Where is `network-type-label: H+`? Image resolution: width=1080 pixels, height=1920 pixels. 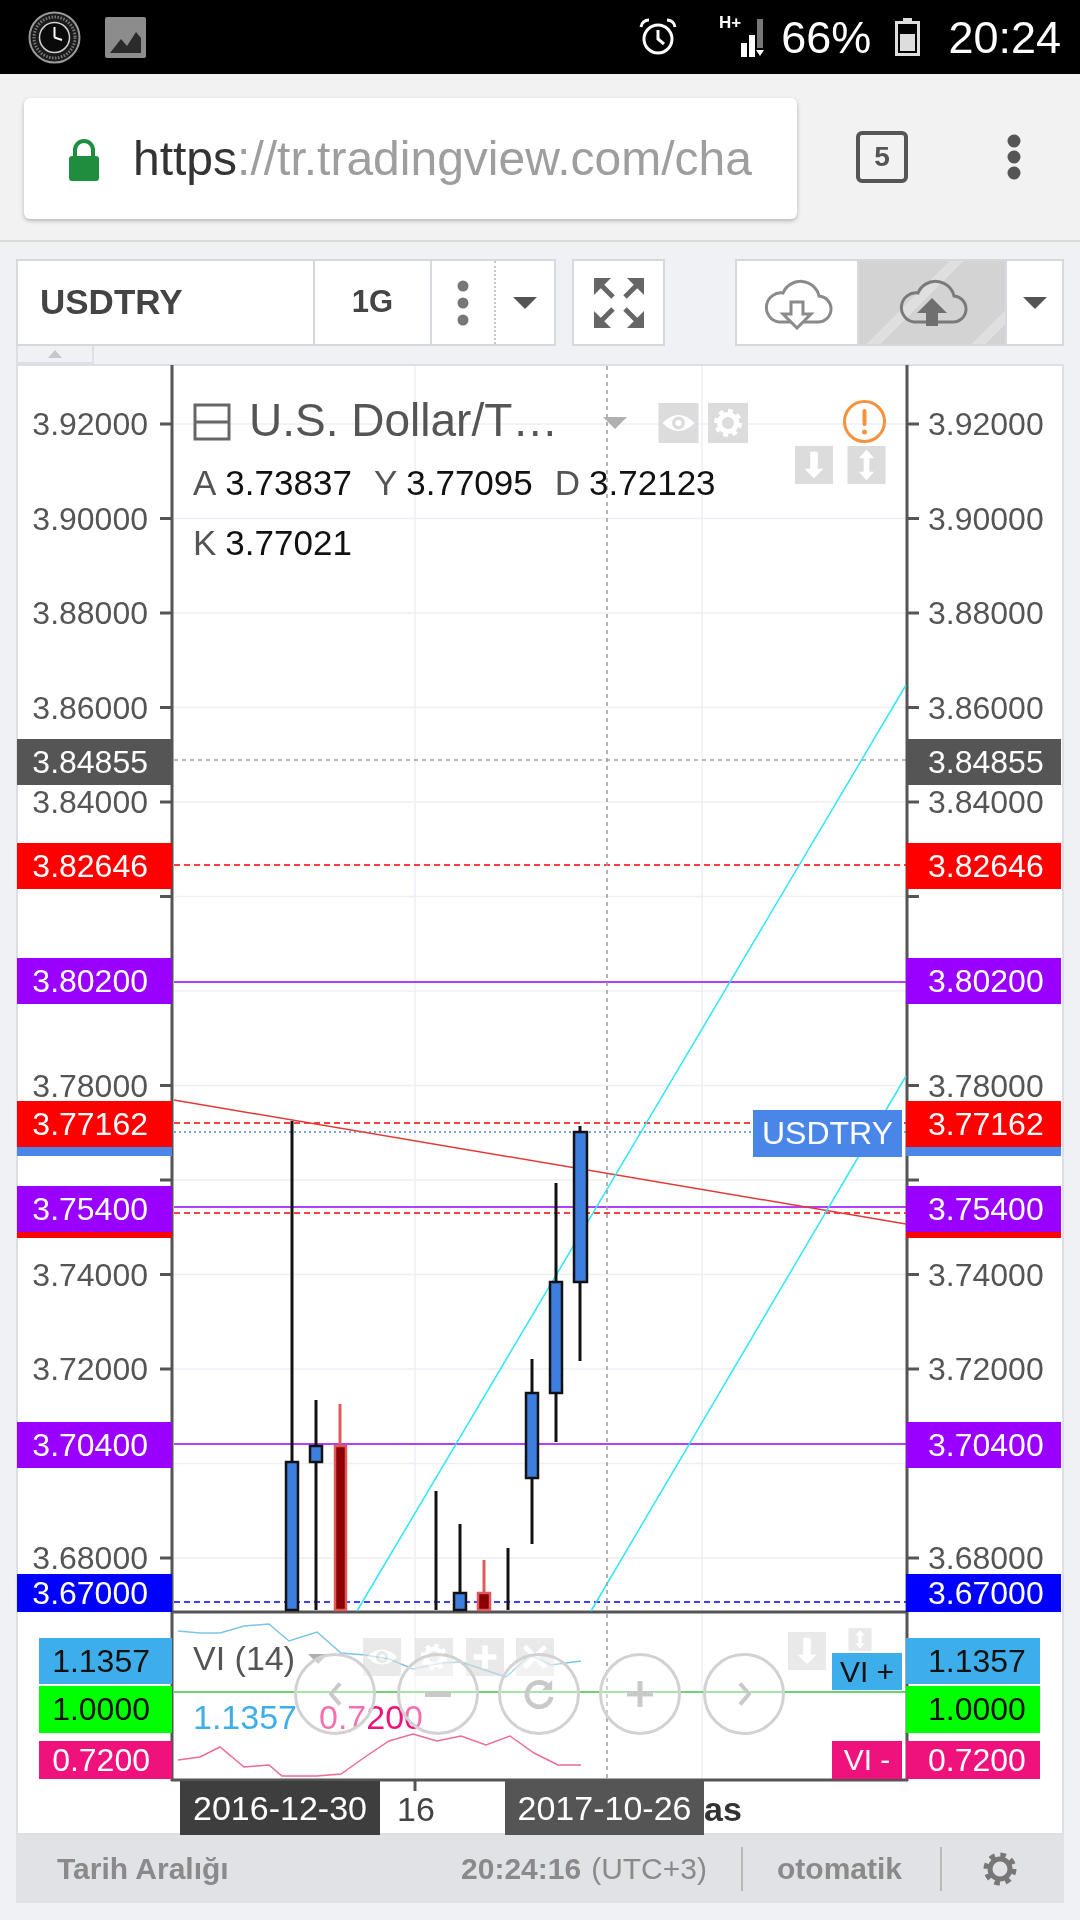
network-type-label: H+ is located at coordinates (730, 22).